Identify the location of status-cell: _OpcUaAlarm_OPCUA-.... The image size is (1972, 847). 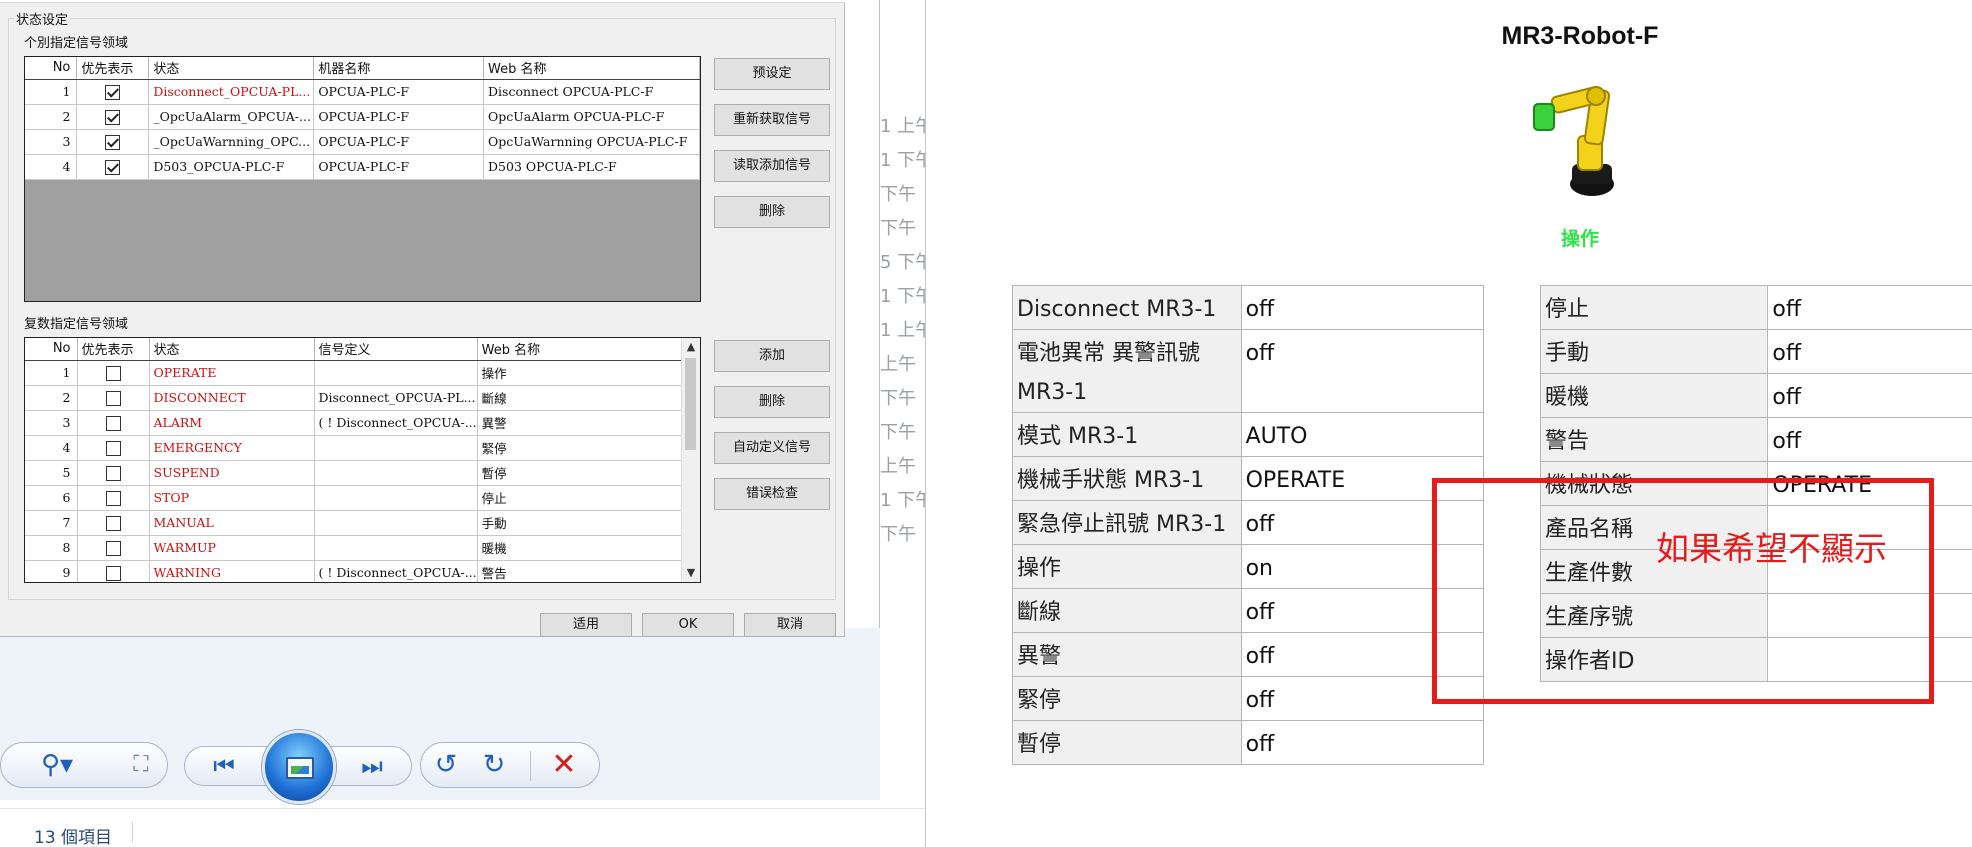
(231, 117).